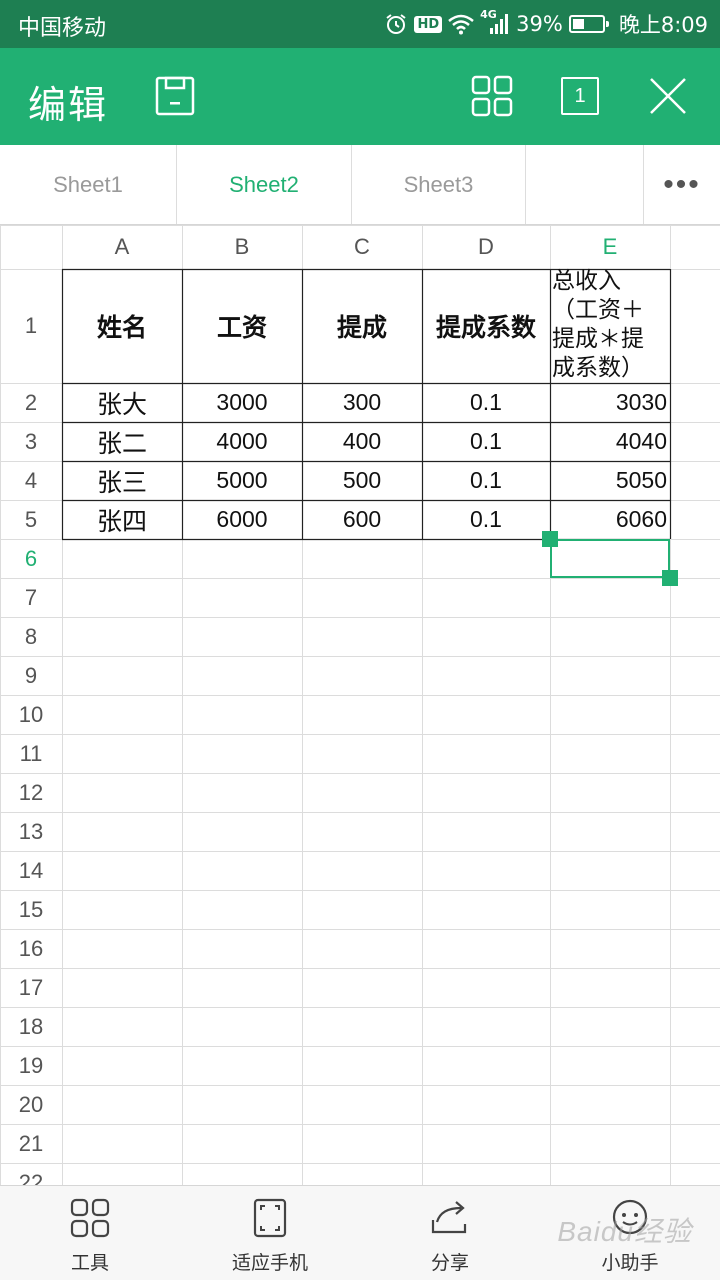 This screenshot has width=720, height=1280. I want to click on fit-phone-label: 适应手机, so click(269, 1263).